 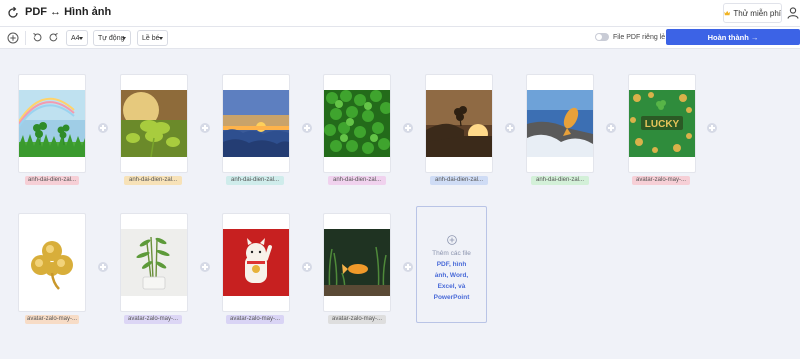 What do you see at coordinates (53, 37) in the screenshot?
I see `rotate-right-icon` at bounding box center [53, 37].